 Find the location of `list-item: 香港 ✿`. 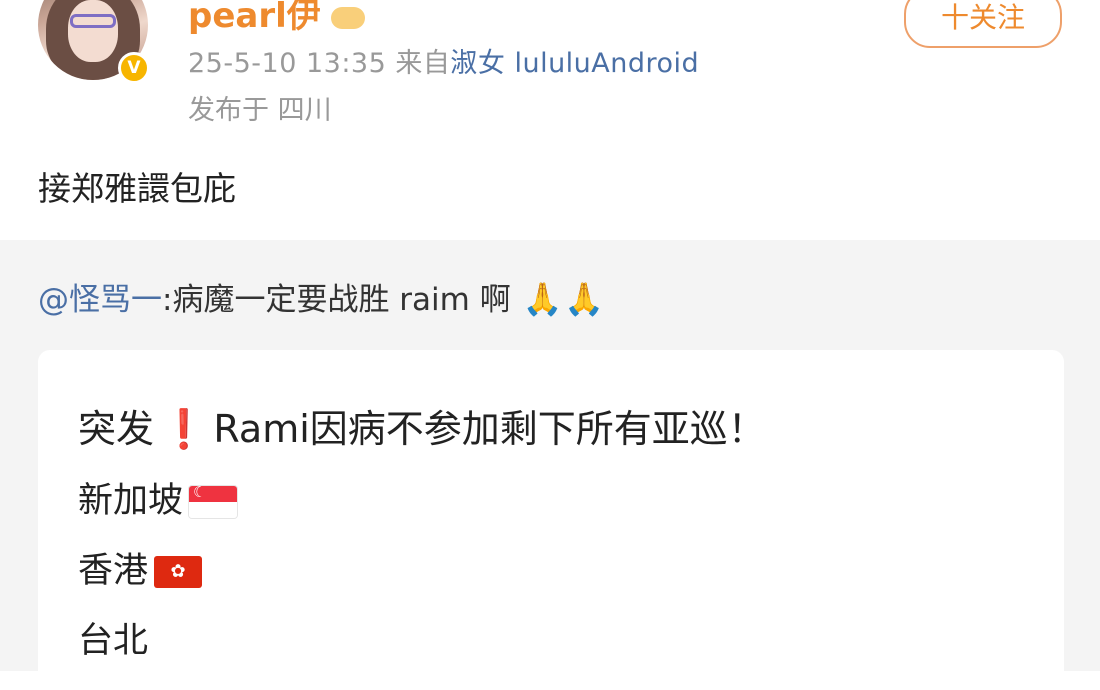

list-item: 香港 ✿ is located at coordinates (140, 567).